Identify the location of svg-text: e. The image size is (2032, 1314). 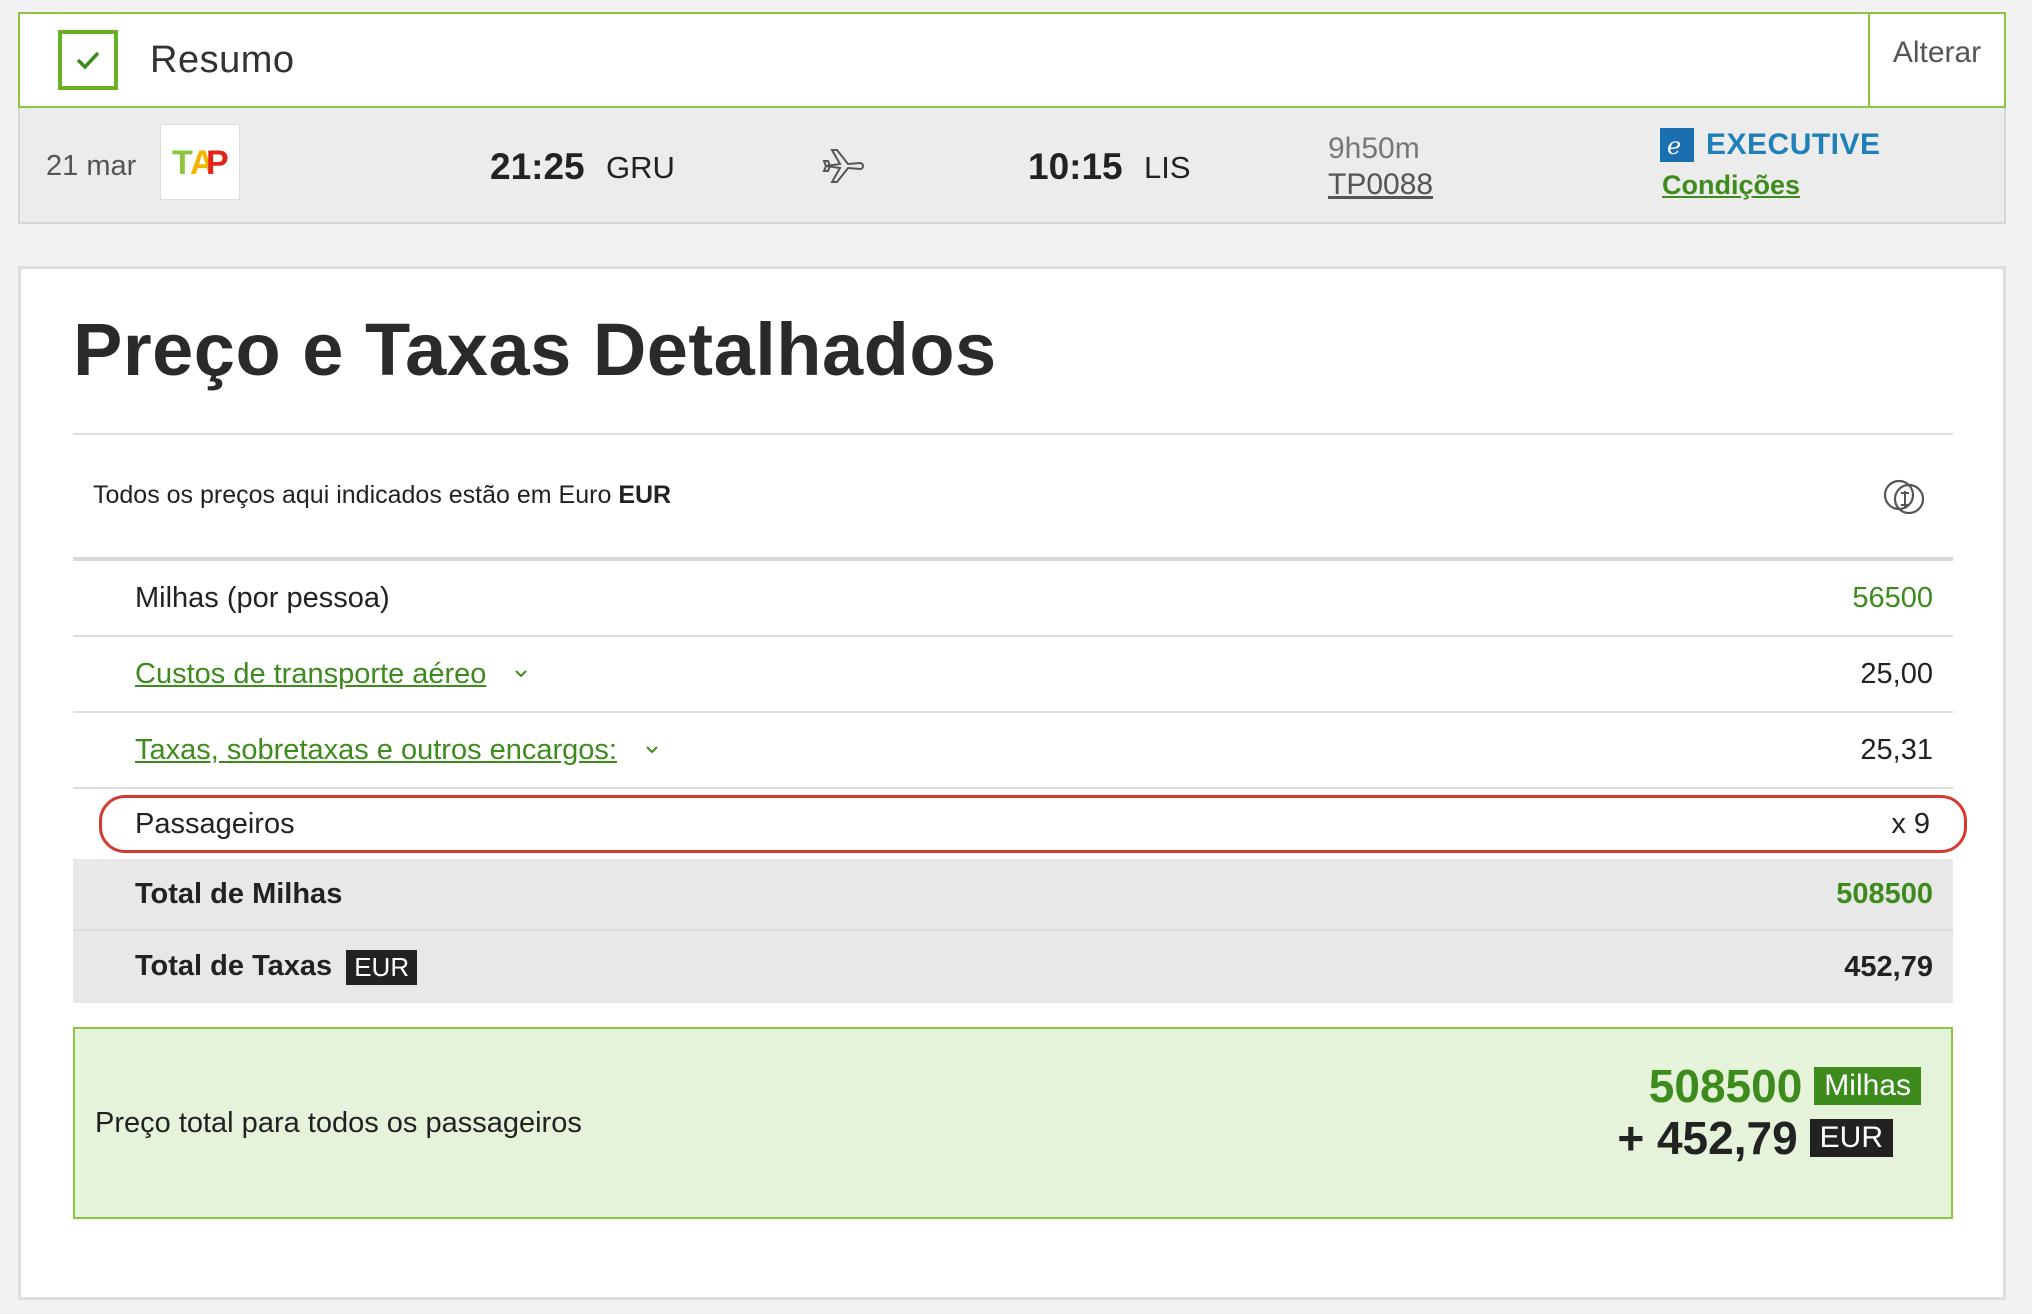
(1674, 145).